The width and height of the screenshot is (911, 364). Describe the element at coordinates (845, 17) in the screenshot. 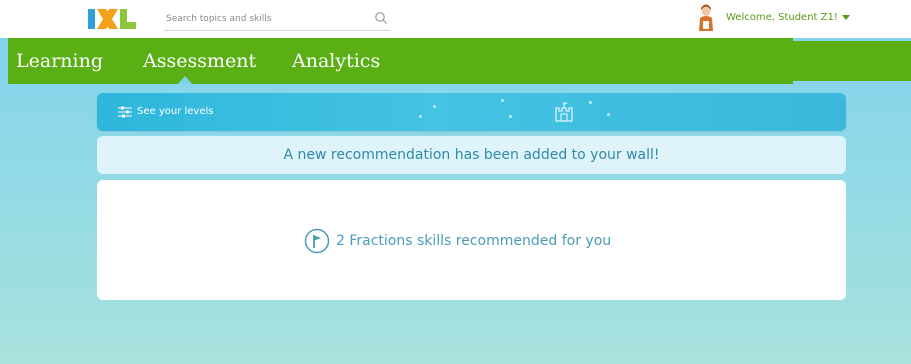

I see `chevron-down-icon` at that location.